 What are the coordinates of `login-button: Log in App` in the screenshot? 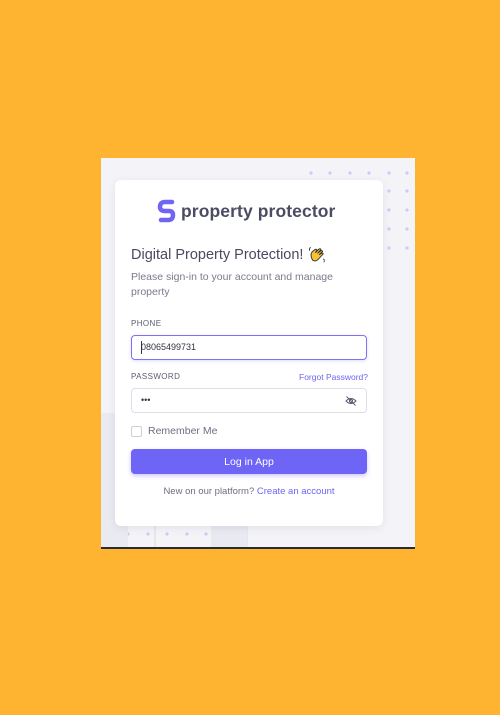 It's located at (249, 461).